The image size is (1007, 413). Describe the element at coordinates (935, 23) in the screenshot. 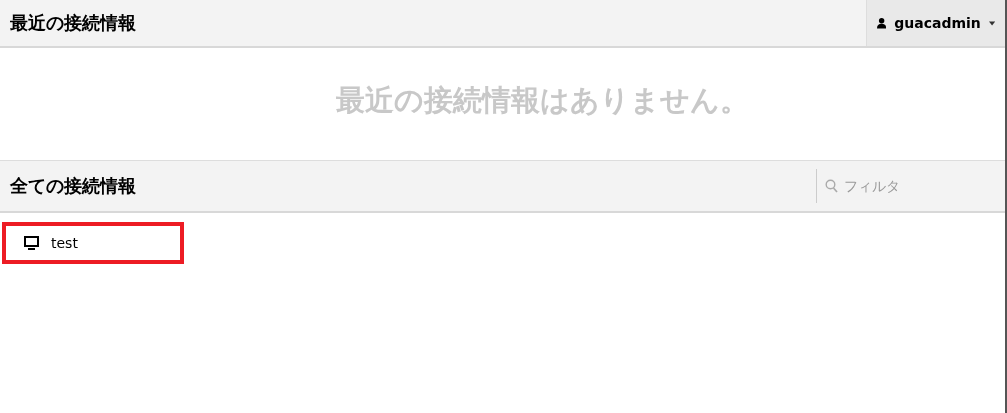

I see `user-menu-button: guacadmin` at that location.